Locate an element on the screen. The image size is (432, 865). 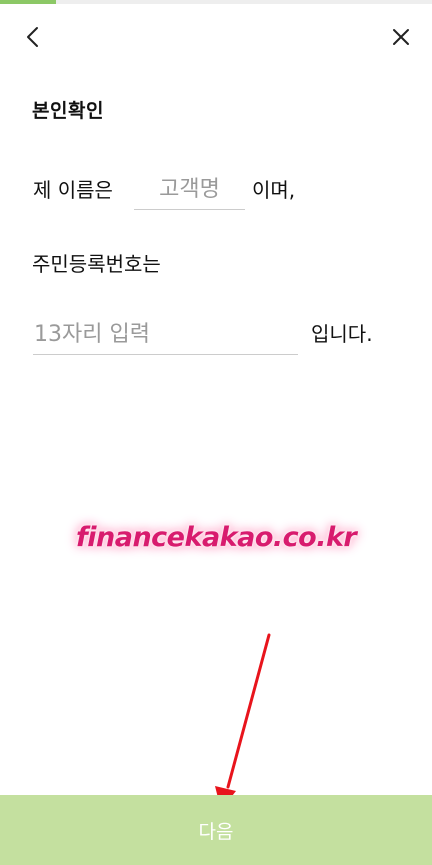
resident-number-input is located at coordinates (165, 334).